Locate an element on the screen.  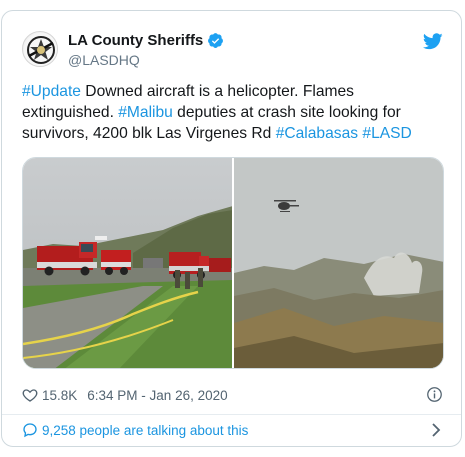
tweet-header: LA County Sheriffs @LASDHQ is located at coordinates (232, 51).